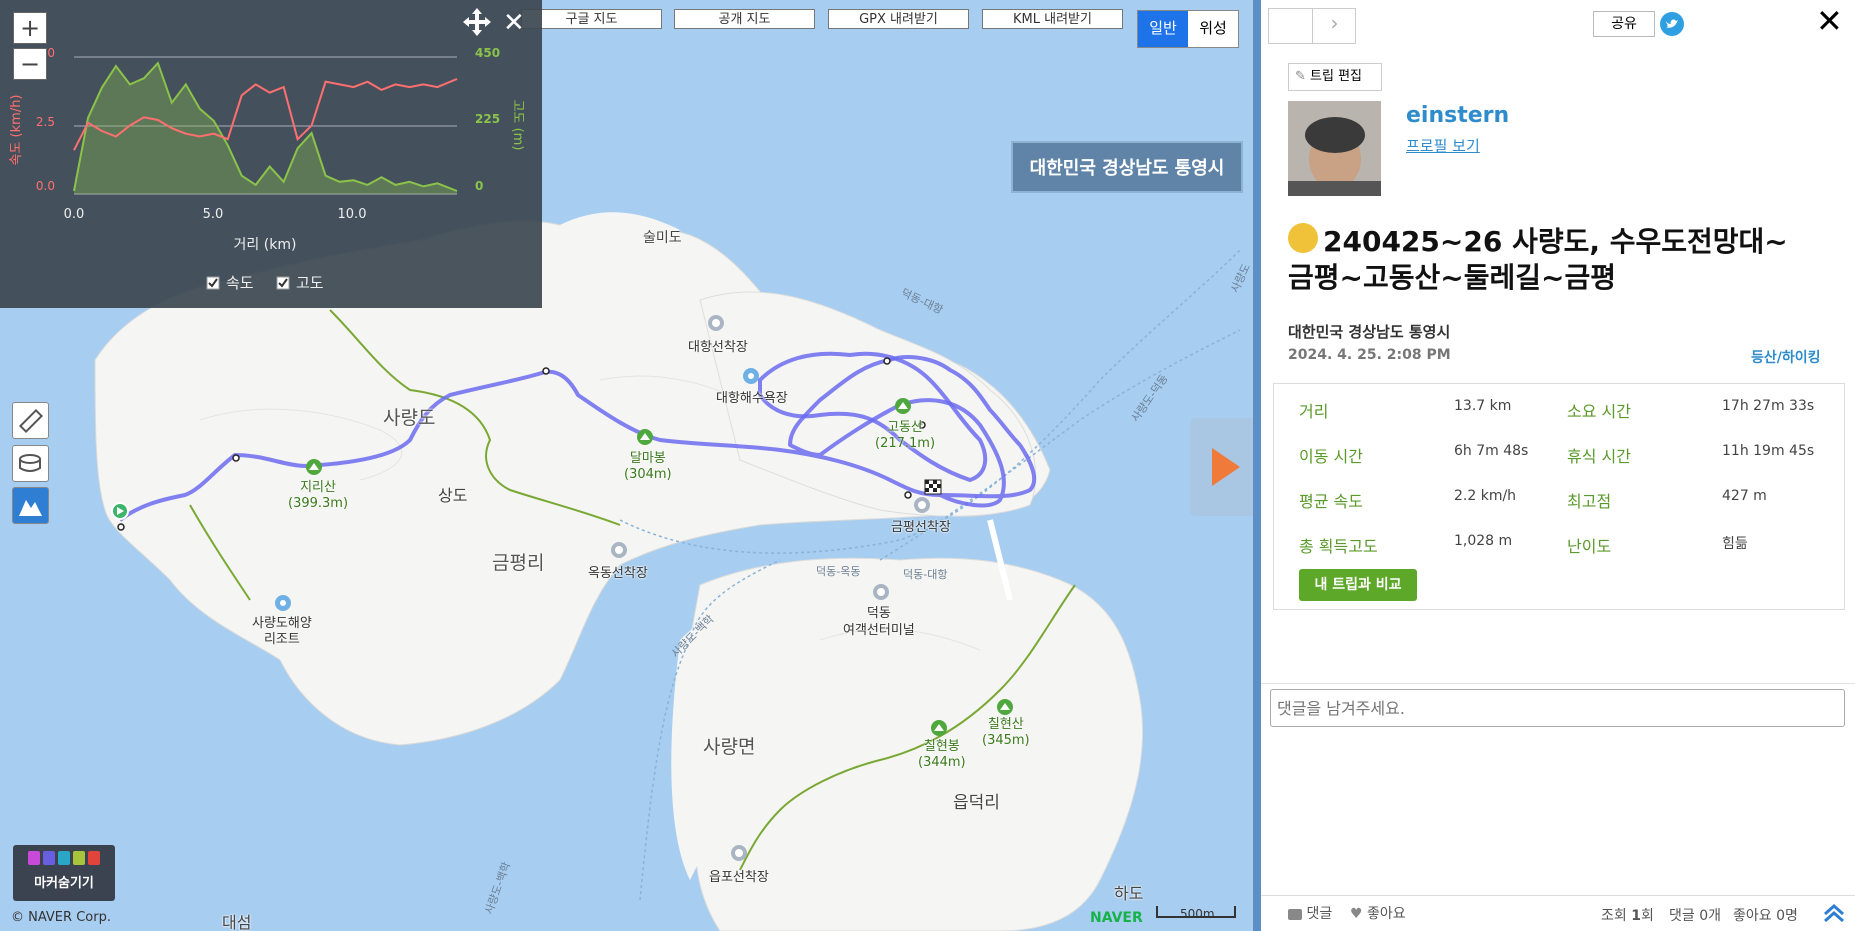 The width and height of the screenshot is (1855, 931). Describe the element at coordinates (16, 129) in the screenshot. I see `y-left-axis-label: 속도 (km/h)` at that location.